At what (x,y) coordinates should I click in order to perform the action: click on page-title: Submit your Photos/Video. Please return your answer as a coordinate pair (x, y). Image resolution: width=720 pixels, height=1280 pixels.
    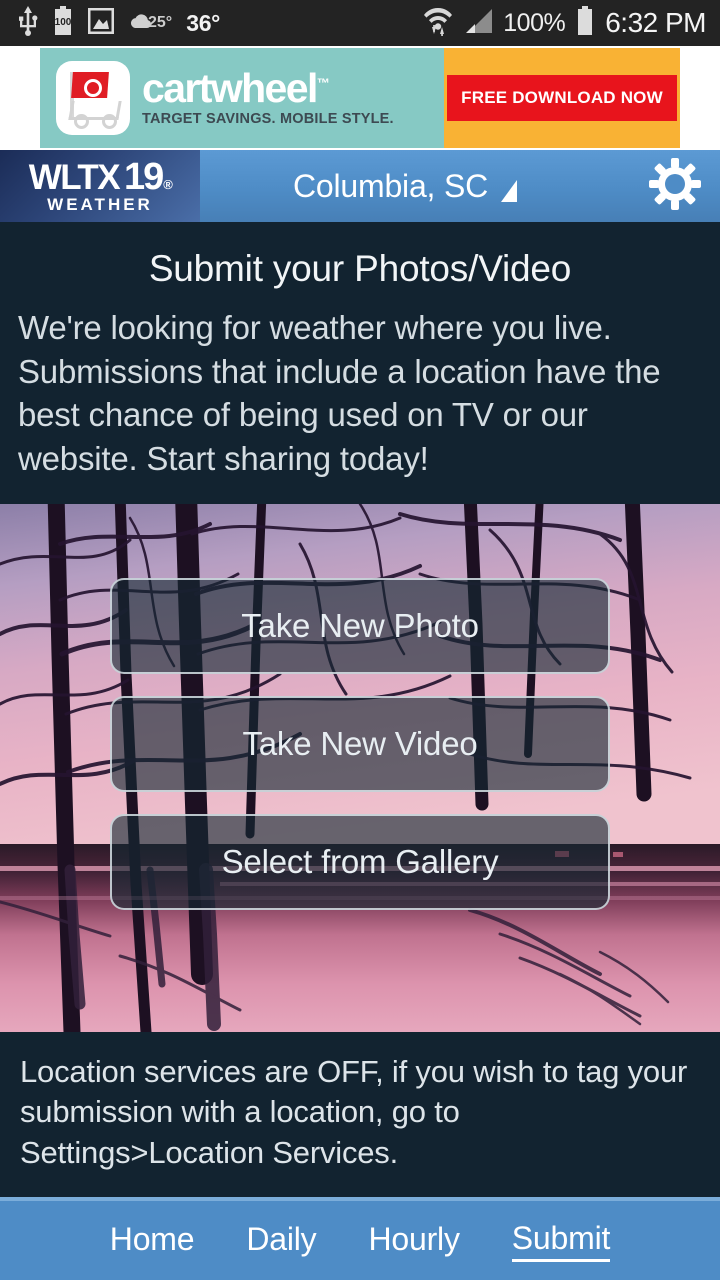
    Looking at the image, I should click on (360, 268).